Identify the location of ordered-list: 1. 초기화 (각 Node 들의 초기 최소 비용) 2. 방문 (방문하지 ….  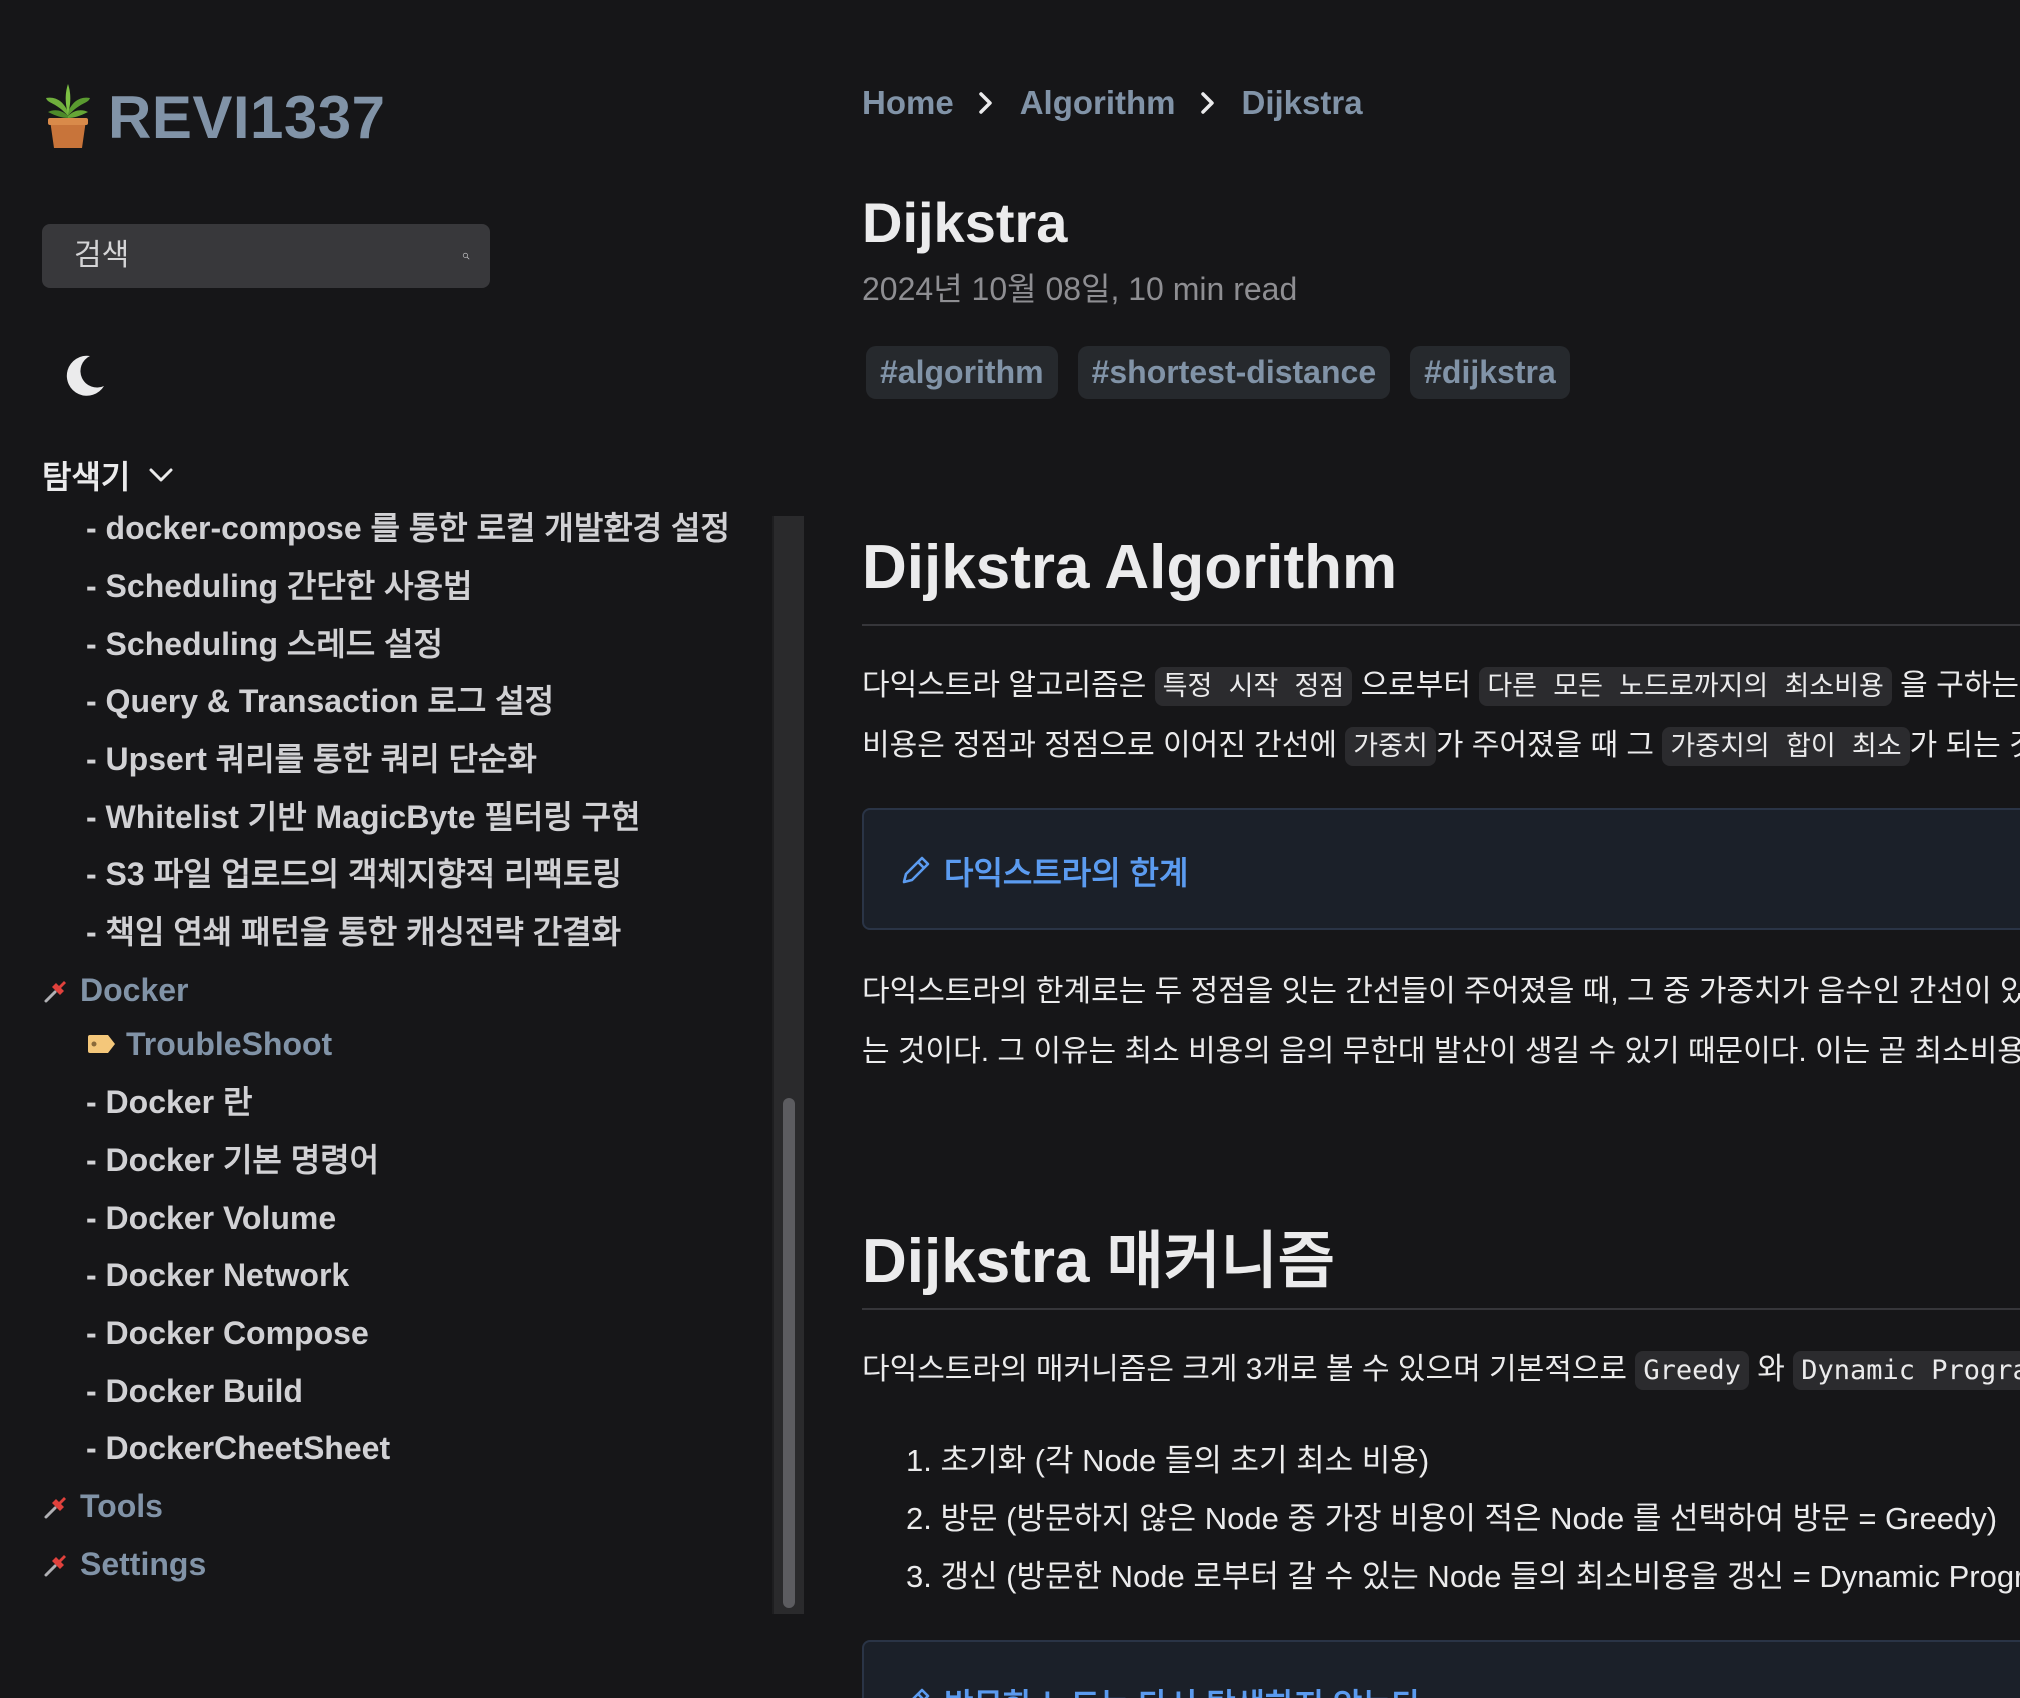
(1463, 1527).